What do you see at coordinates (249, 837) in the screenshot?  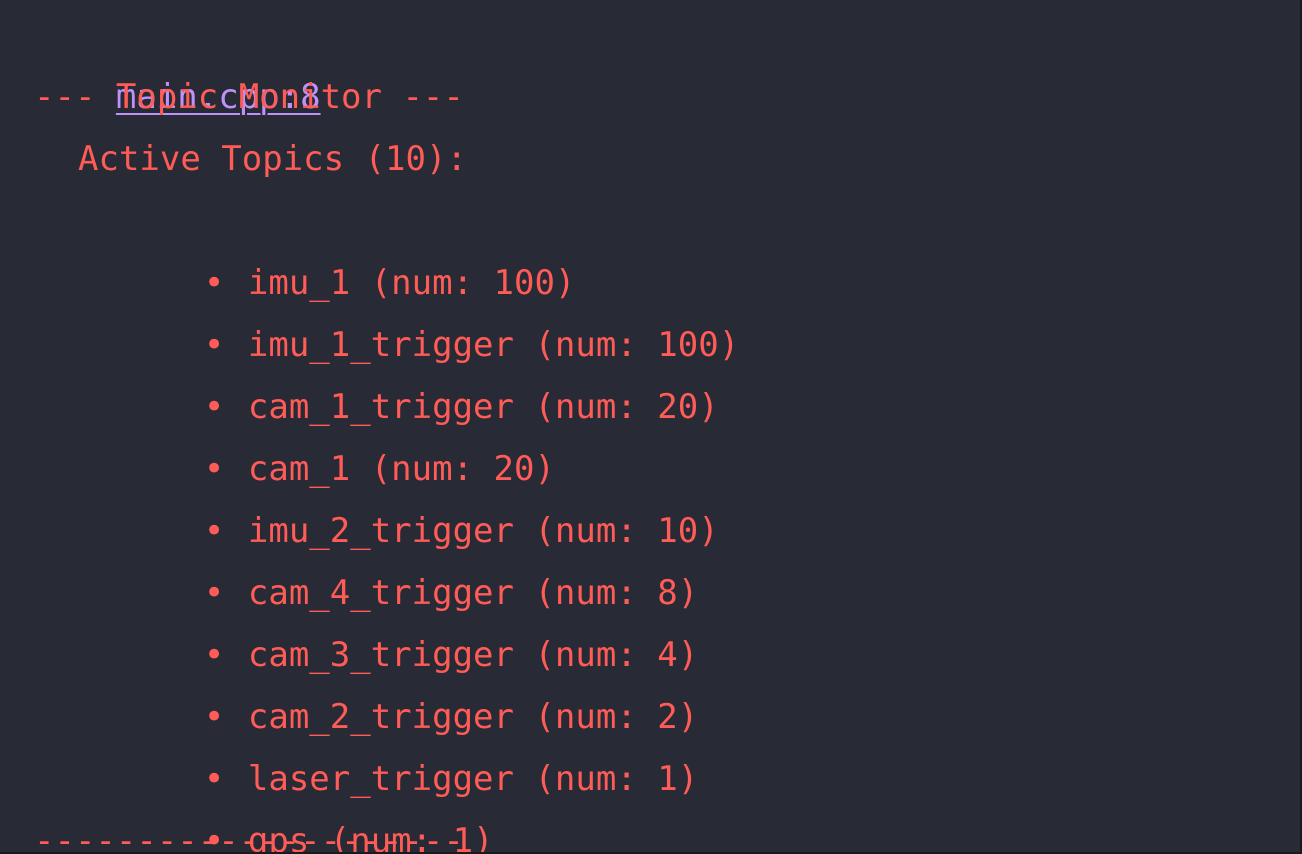 I see `topic-monitor-footer: ---------------------` at bounding box center [249, 837].